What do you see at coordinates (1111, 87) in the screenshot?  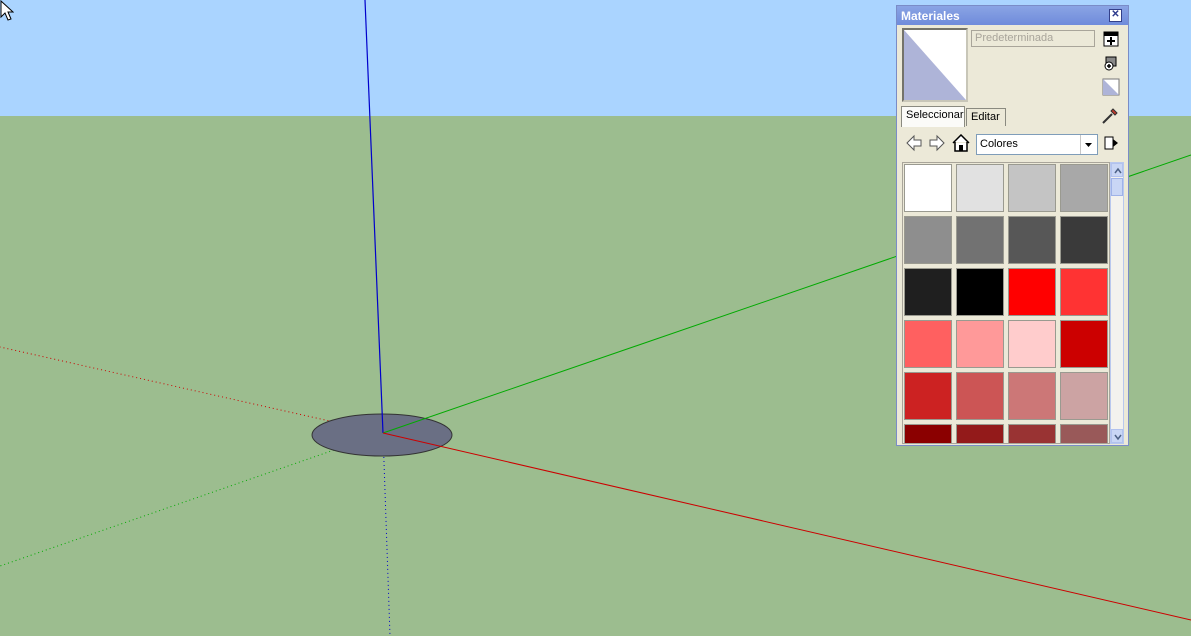 I see `default-material-icon` at bounding box center [1111, 87].